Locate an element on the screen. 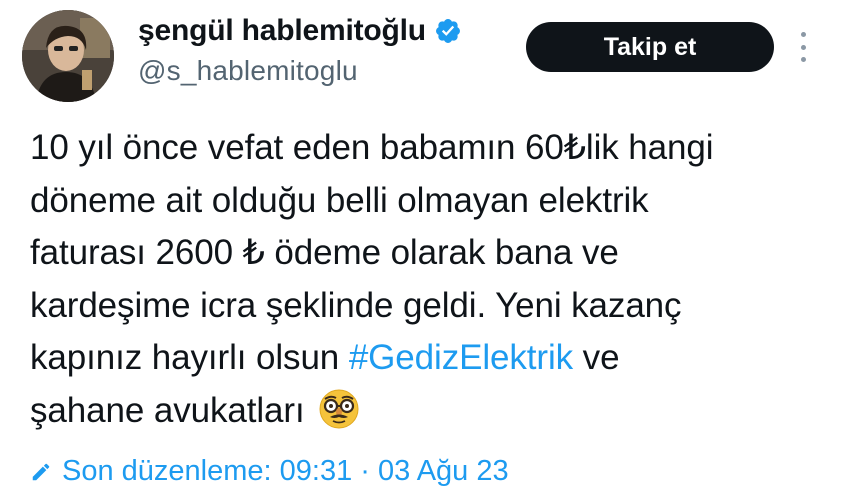  user-display-name-row: şengül hablemitoğlu is located at coordinates (300, 31).